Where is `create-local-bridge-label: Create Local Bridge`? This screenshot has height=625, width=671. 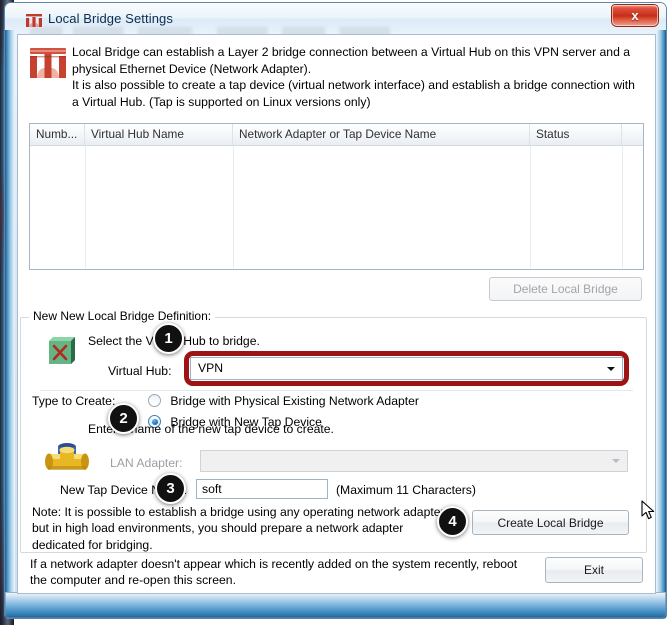
create-local-bridge-label: Create Local Bridge is located at coordinates (550, 522).